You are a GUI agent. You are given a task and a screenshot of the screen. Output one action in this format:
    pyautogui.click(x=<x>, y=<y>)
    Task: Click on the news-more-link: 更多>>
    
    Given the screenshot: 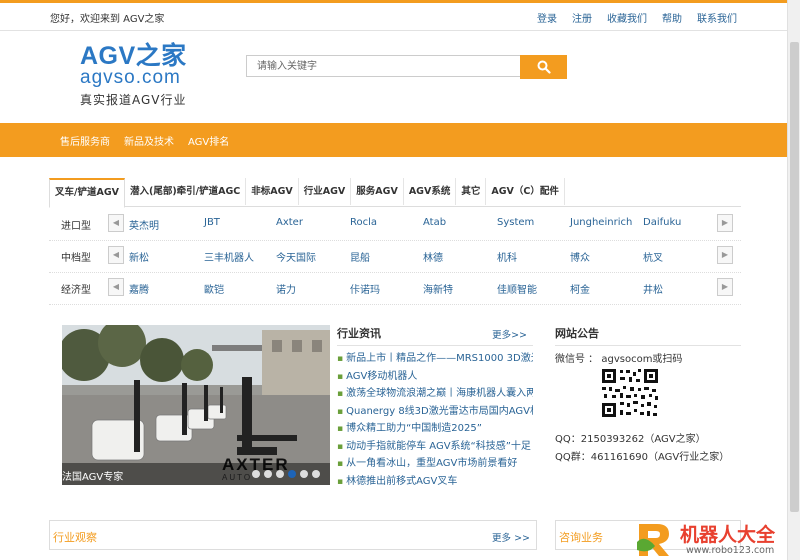 What is the action you would take?
    pyautogui.click(x=509, y=334)
    